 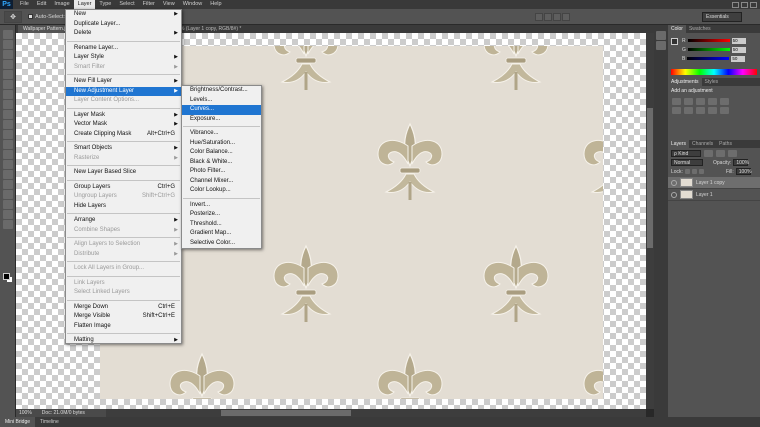 I want to click on menu-item-new-fill-layer: New Fill Layer ▶, so click(x=123, y=82).